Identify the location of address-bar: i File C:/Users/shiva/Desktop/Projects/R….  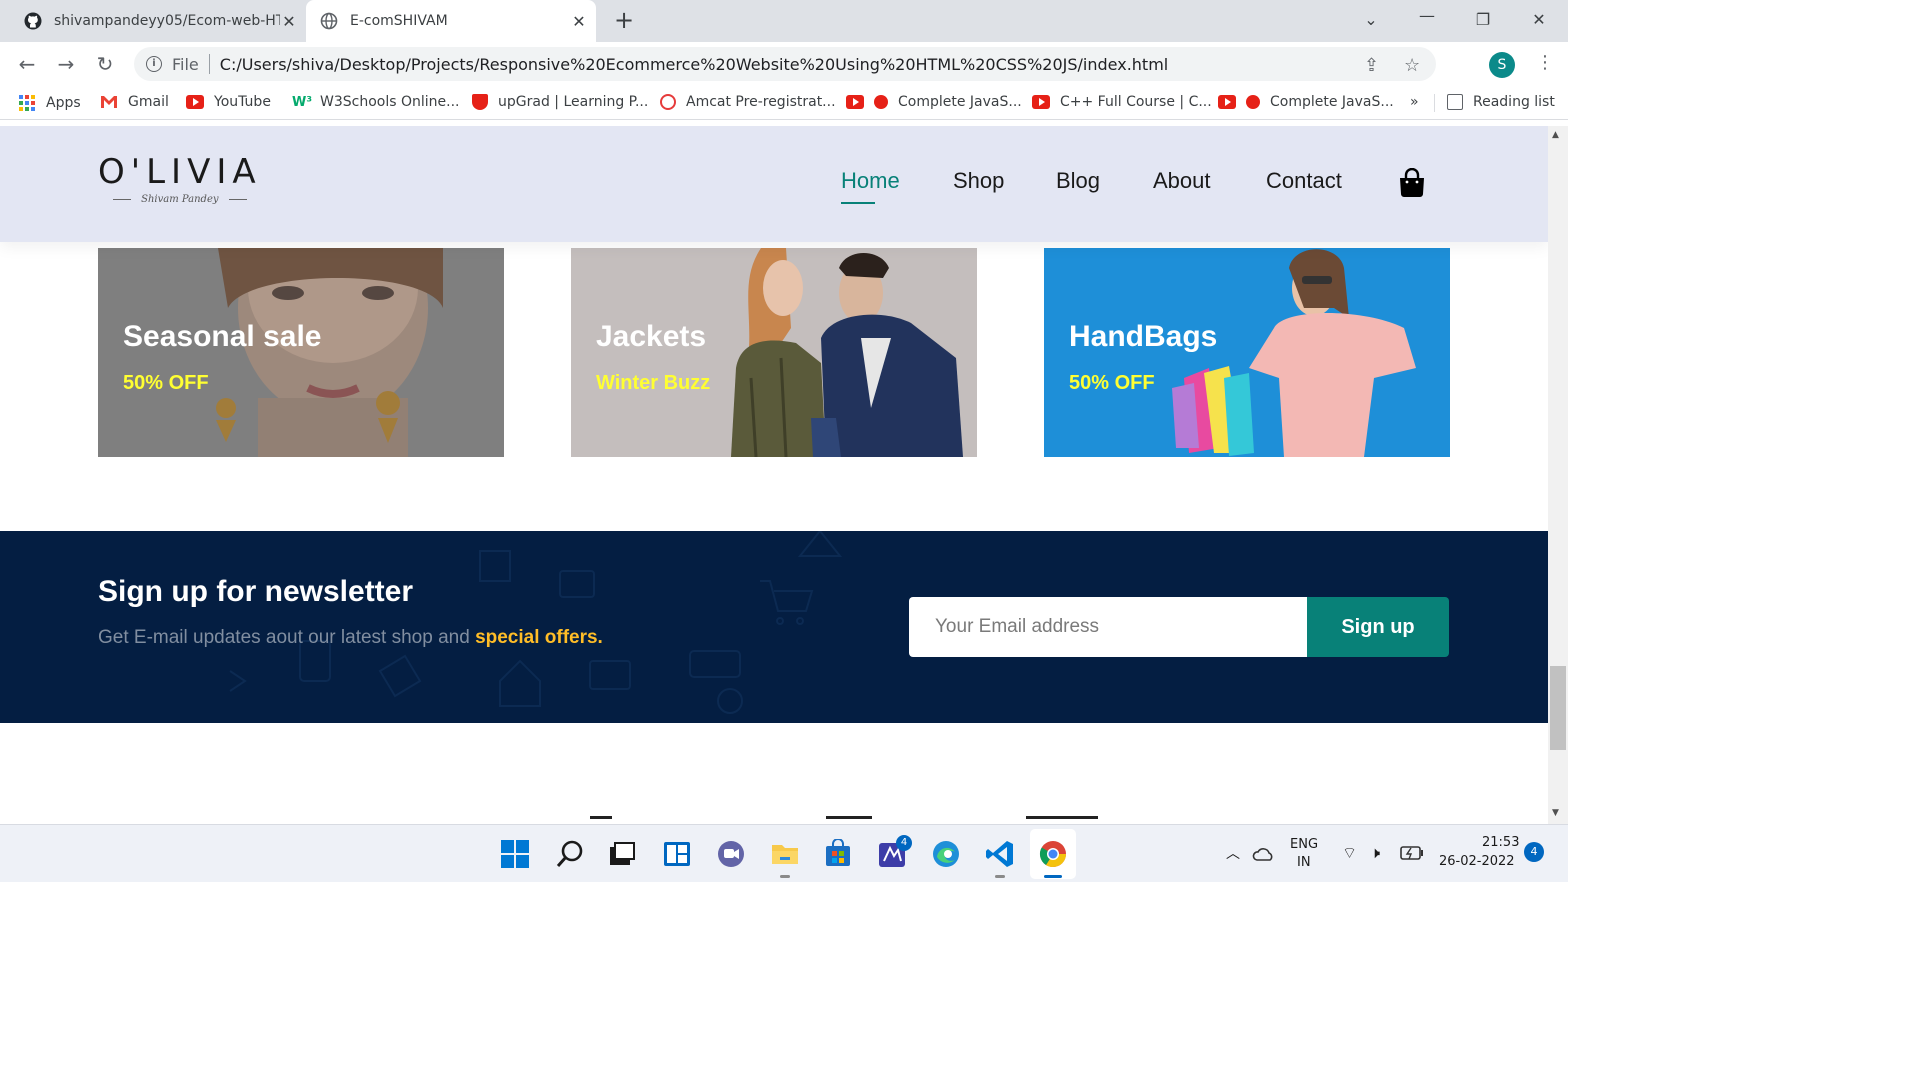
(785, 64).